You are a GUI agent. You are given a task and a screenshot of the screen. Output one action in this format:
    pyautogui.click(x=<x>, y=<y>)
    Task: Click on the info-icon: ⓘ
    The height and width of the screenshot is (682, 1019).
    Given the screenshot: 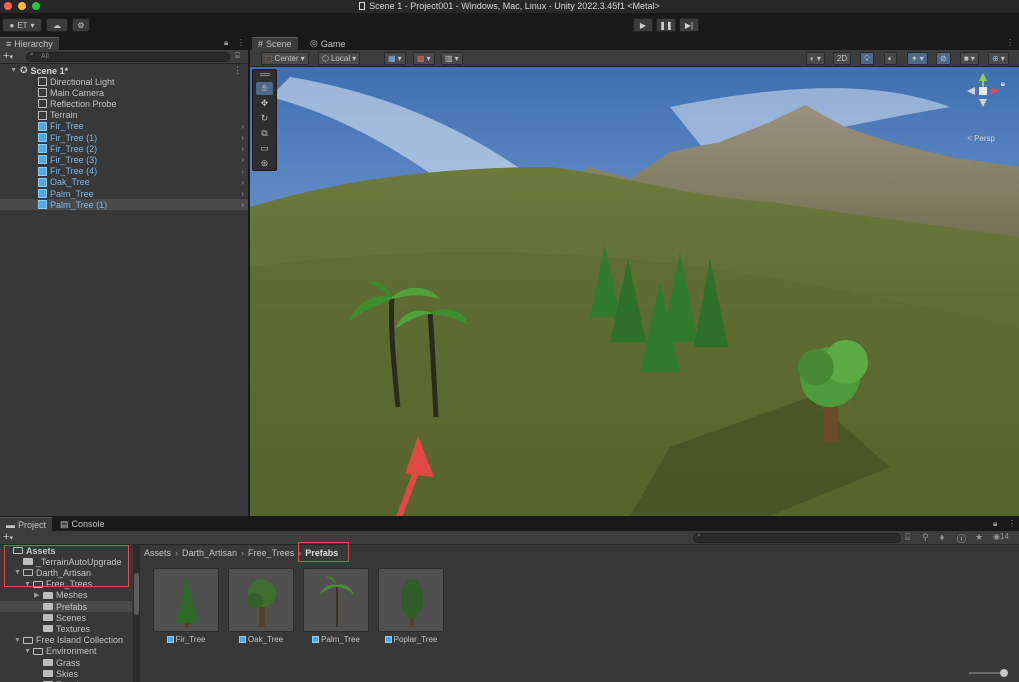 What is the action you would take?
    pyautogui.click(x=961, y=538)
    